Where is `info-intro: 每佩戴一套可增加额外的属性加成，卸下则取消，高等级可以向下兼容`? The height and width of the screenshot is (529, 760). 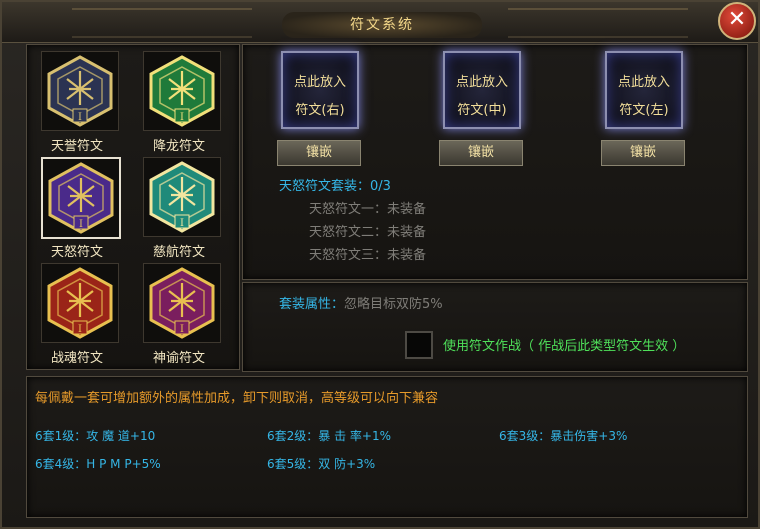
info-intro: 每佩戴一套可增加额外的属性加成，卸下则取消，高等级可以向下兼容 is located at coordinates (237, 398).